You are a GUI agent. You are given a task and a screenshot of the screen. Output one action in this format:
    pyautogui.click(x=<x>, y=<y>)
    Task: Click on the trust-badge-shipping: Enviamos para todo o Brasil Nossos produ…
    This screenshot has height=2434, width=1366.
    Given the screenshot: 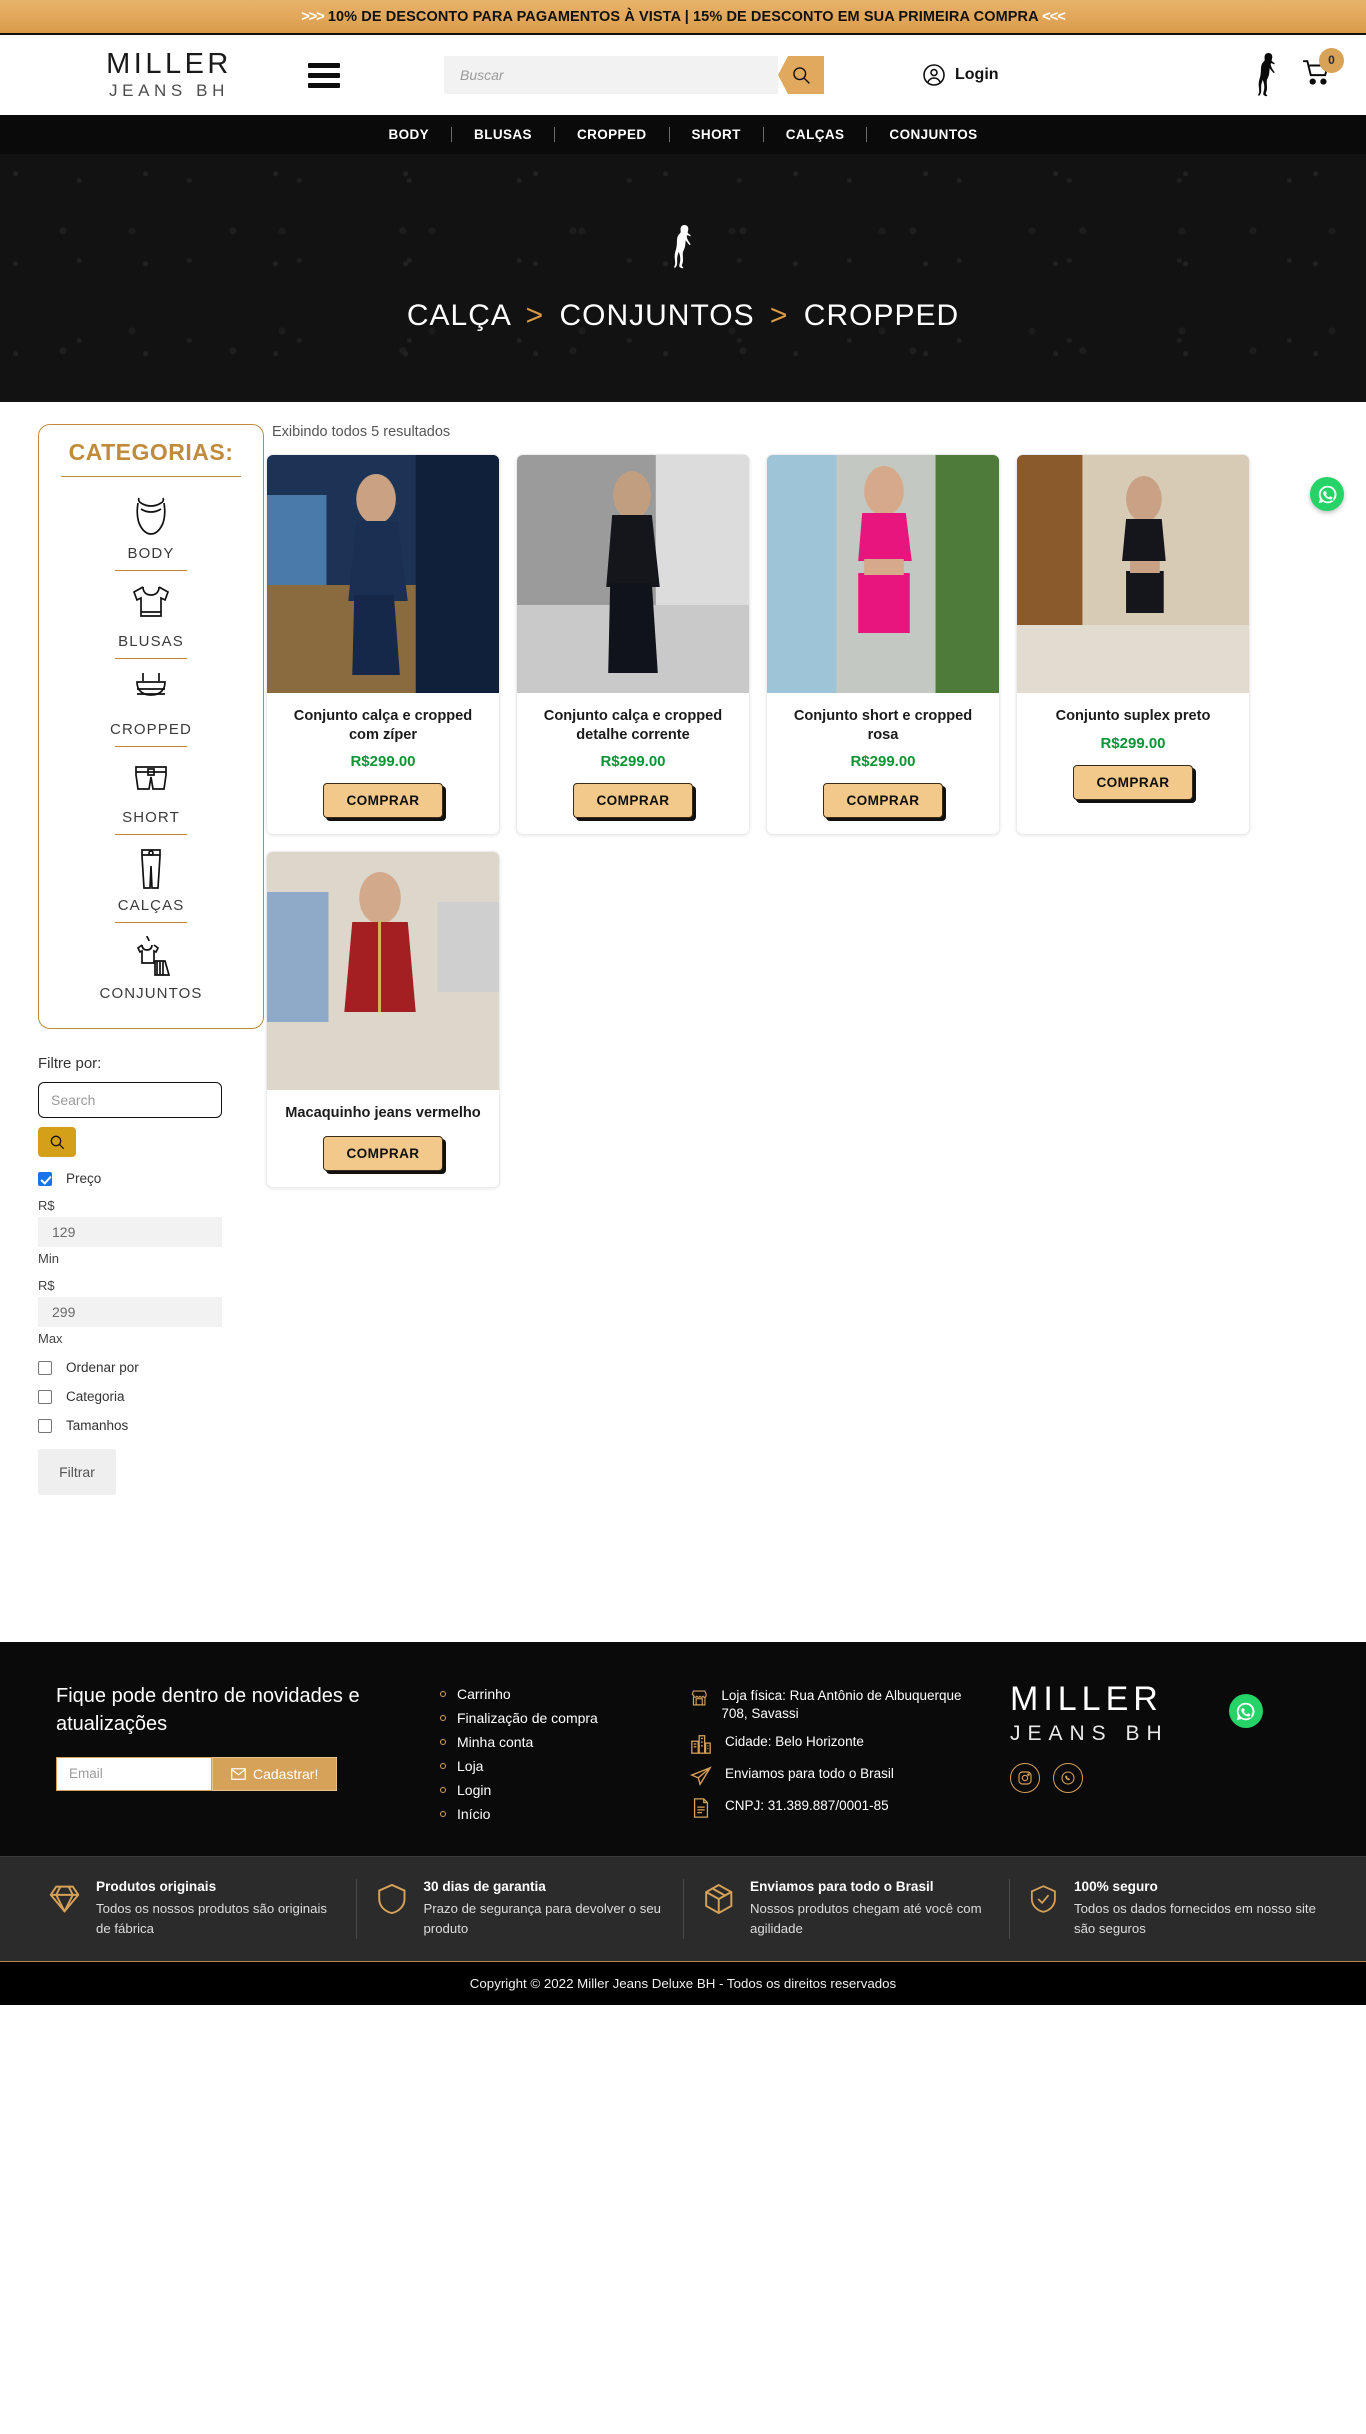 What is the action you would take?
    pyautogui.click(x=846, y=1909)
    